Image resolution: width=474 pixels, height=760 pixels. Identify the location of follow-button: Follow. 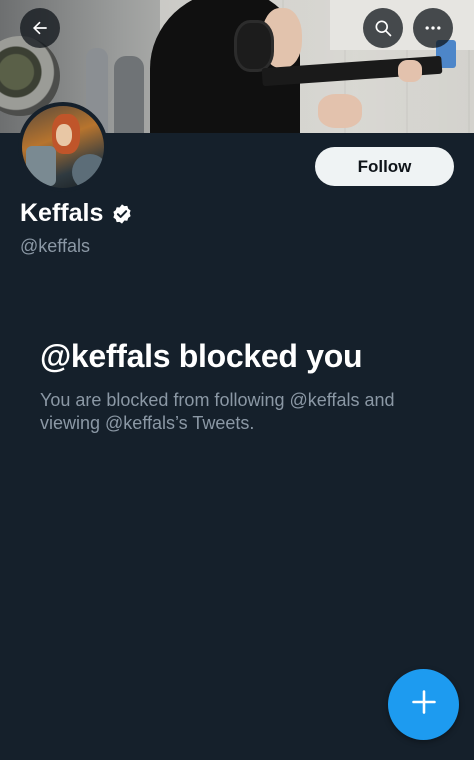
(384, 166).